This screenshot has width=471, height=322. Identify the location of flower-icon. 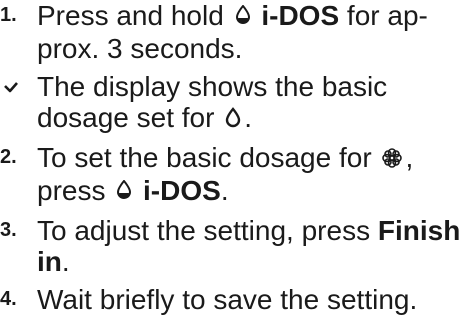
(392, 159).